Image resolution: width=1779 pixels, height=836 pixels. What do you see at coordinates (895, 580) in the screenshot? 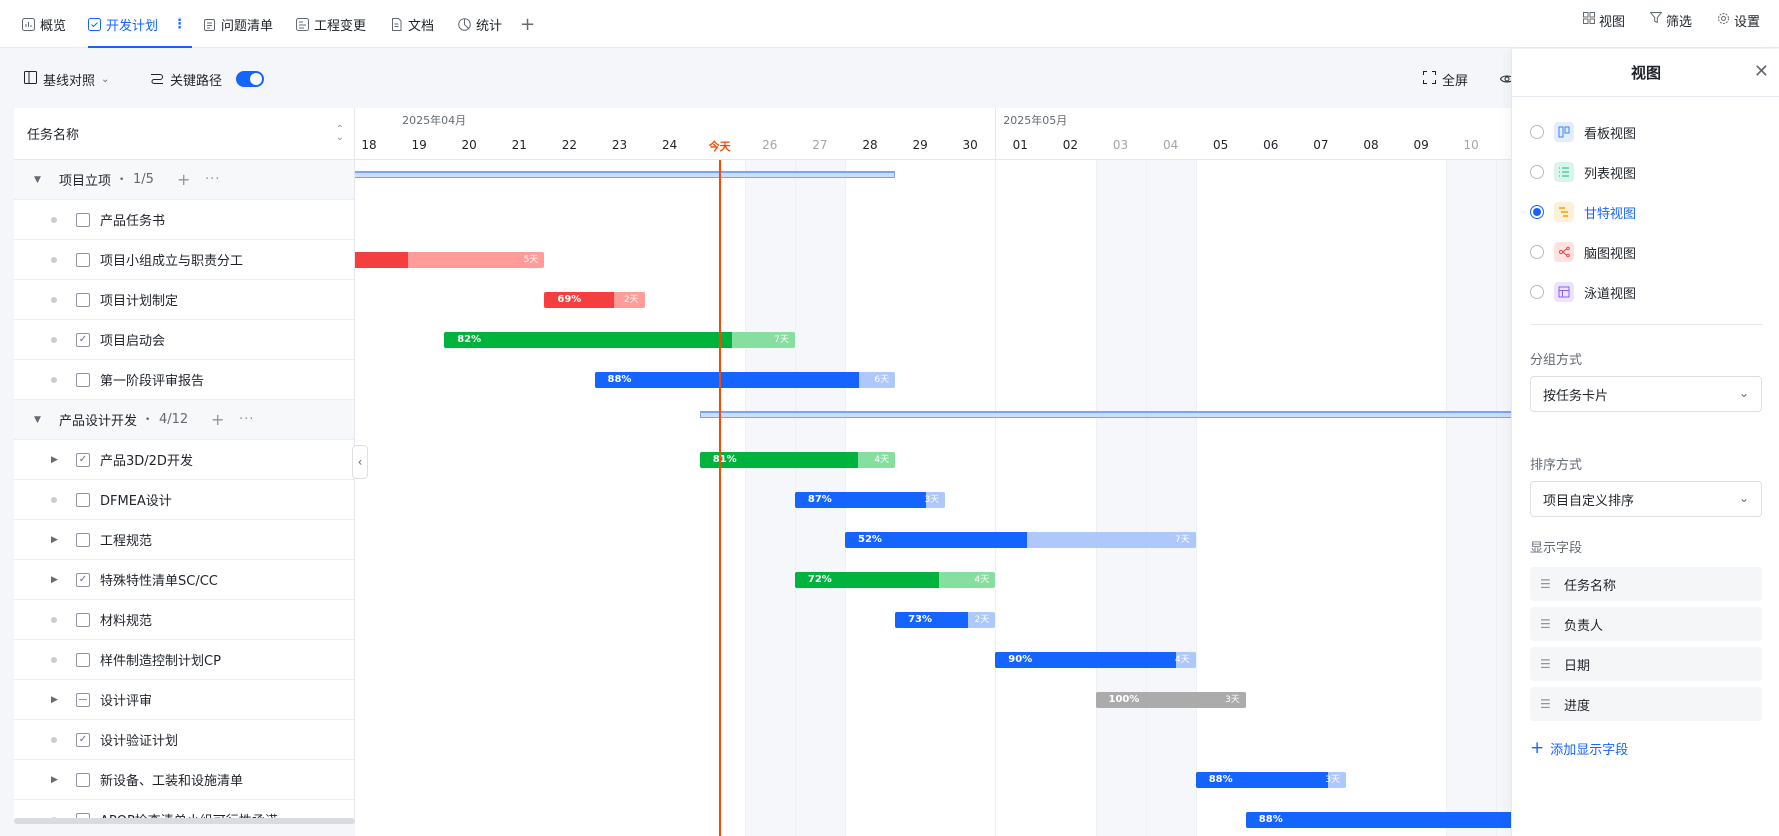
I see `task-bar: 72% 4天` at bounding box center [895, 580].